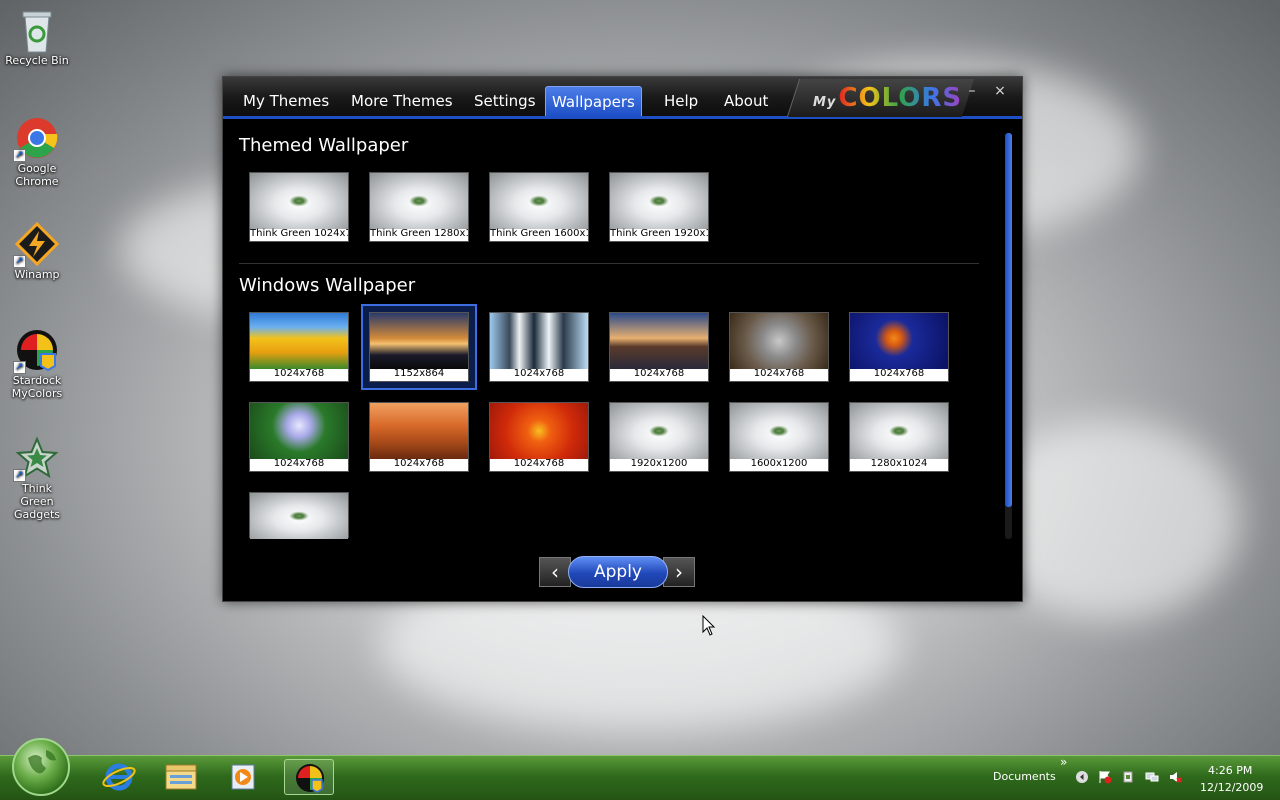 The image size is (1280, 800). I want to click on safely-remove-hardware-icon, so click(1128, 777).